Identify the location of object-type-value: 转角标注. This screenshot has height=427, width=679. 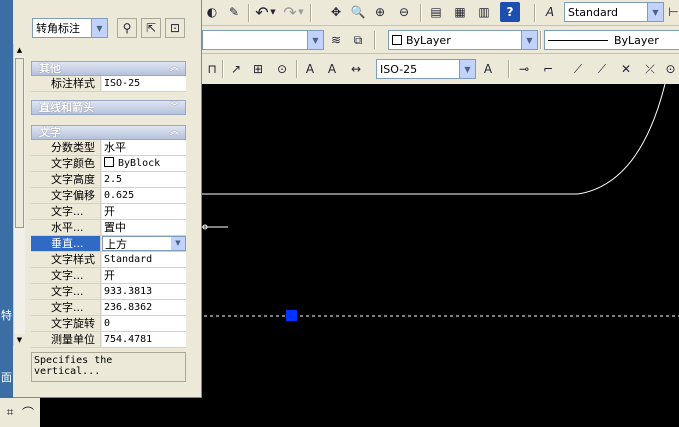
(58, 28).